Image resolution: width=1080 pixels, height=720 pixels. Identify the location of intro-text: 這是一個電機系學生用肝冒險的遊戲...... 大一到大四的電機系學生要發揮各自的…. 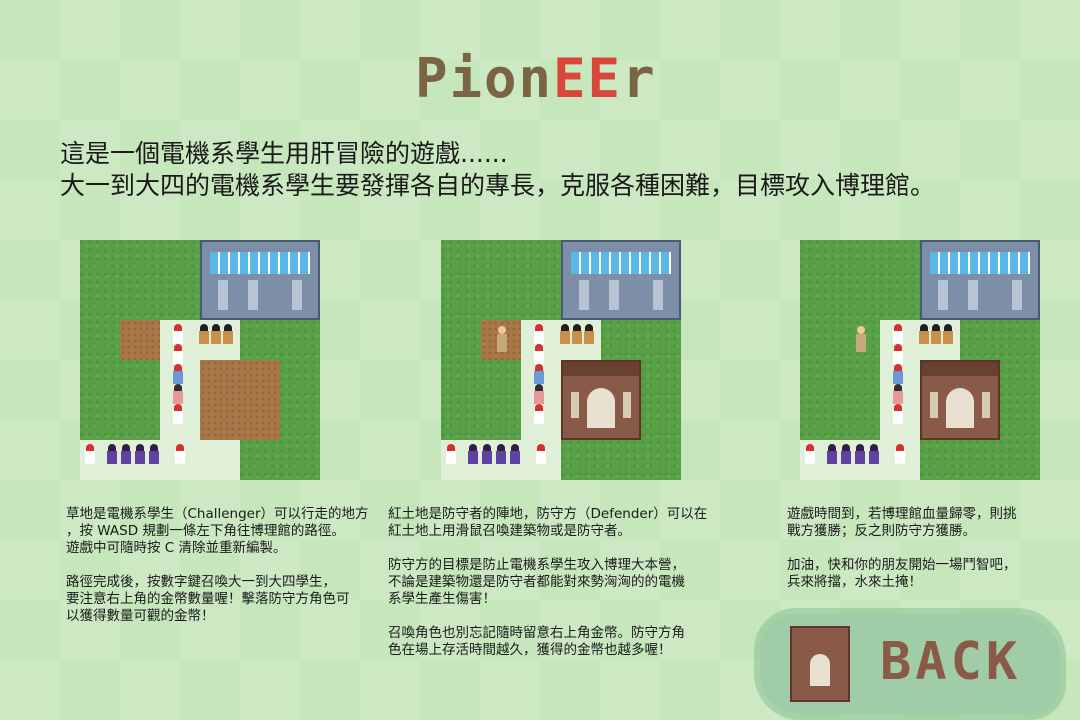
(560, 170).